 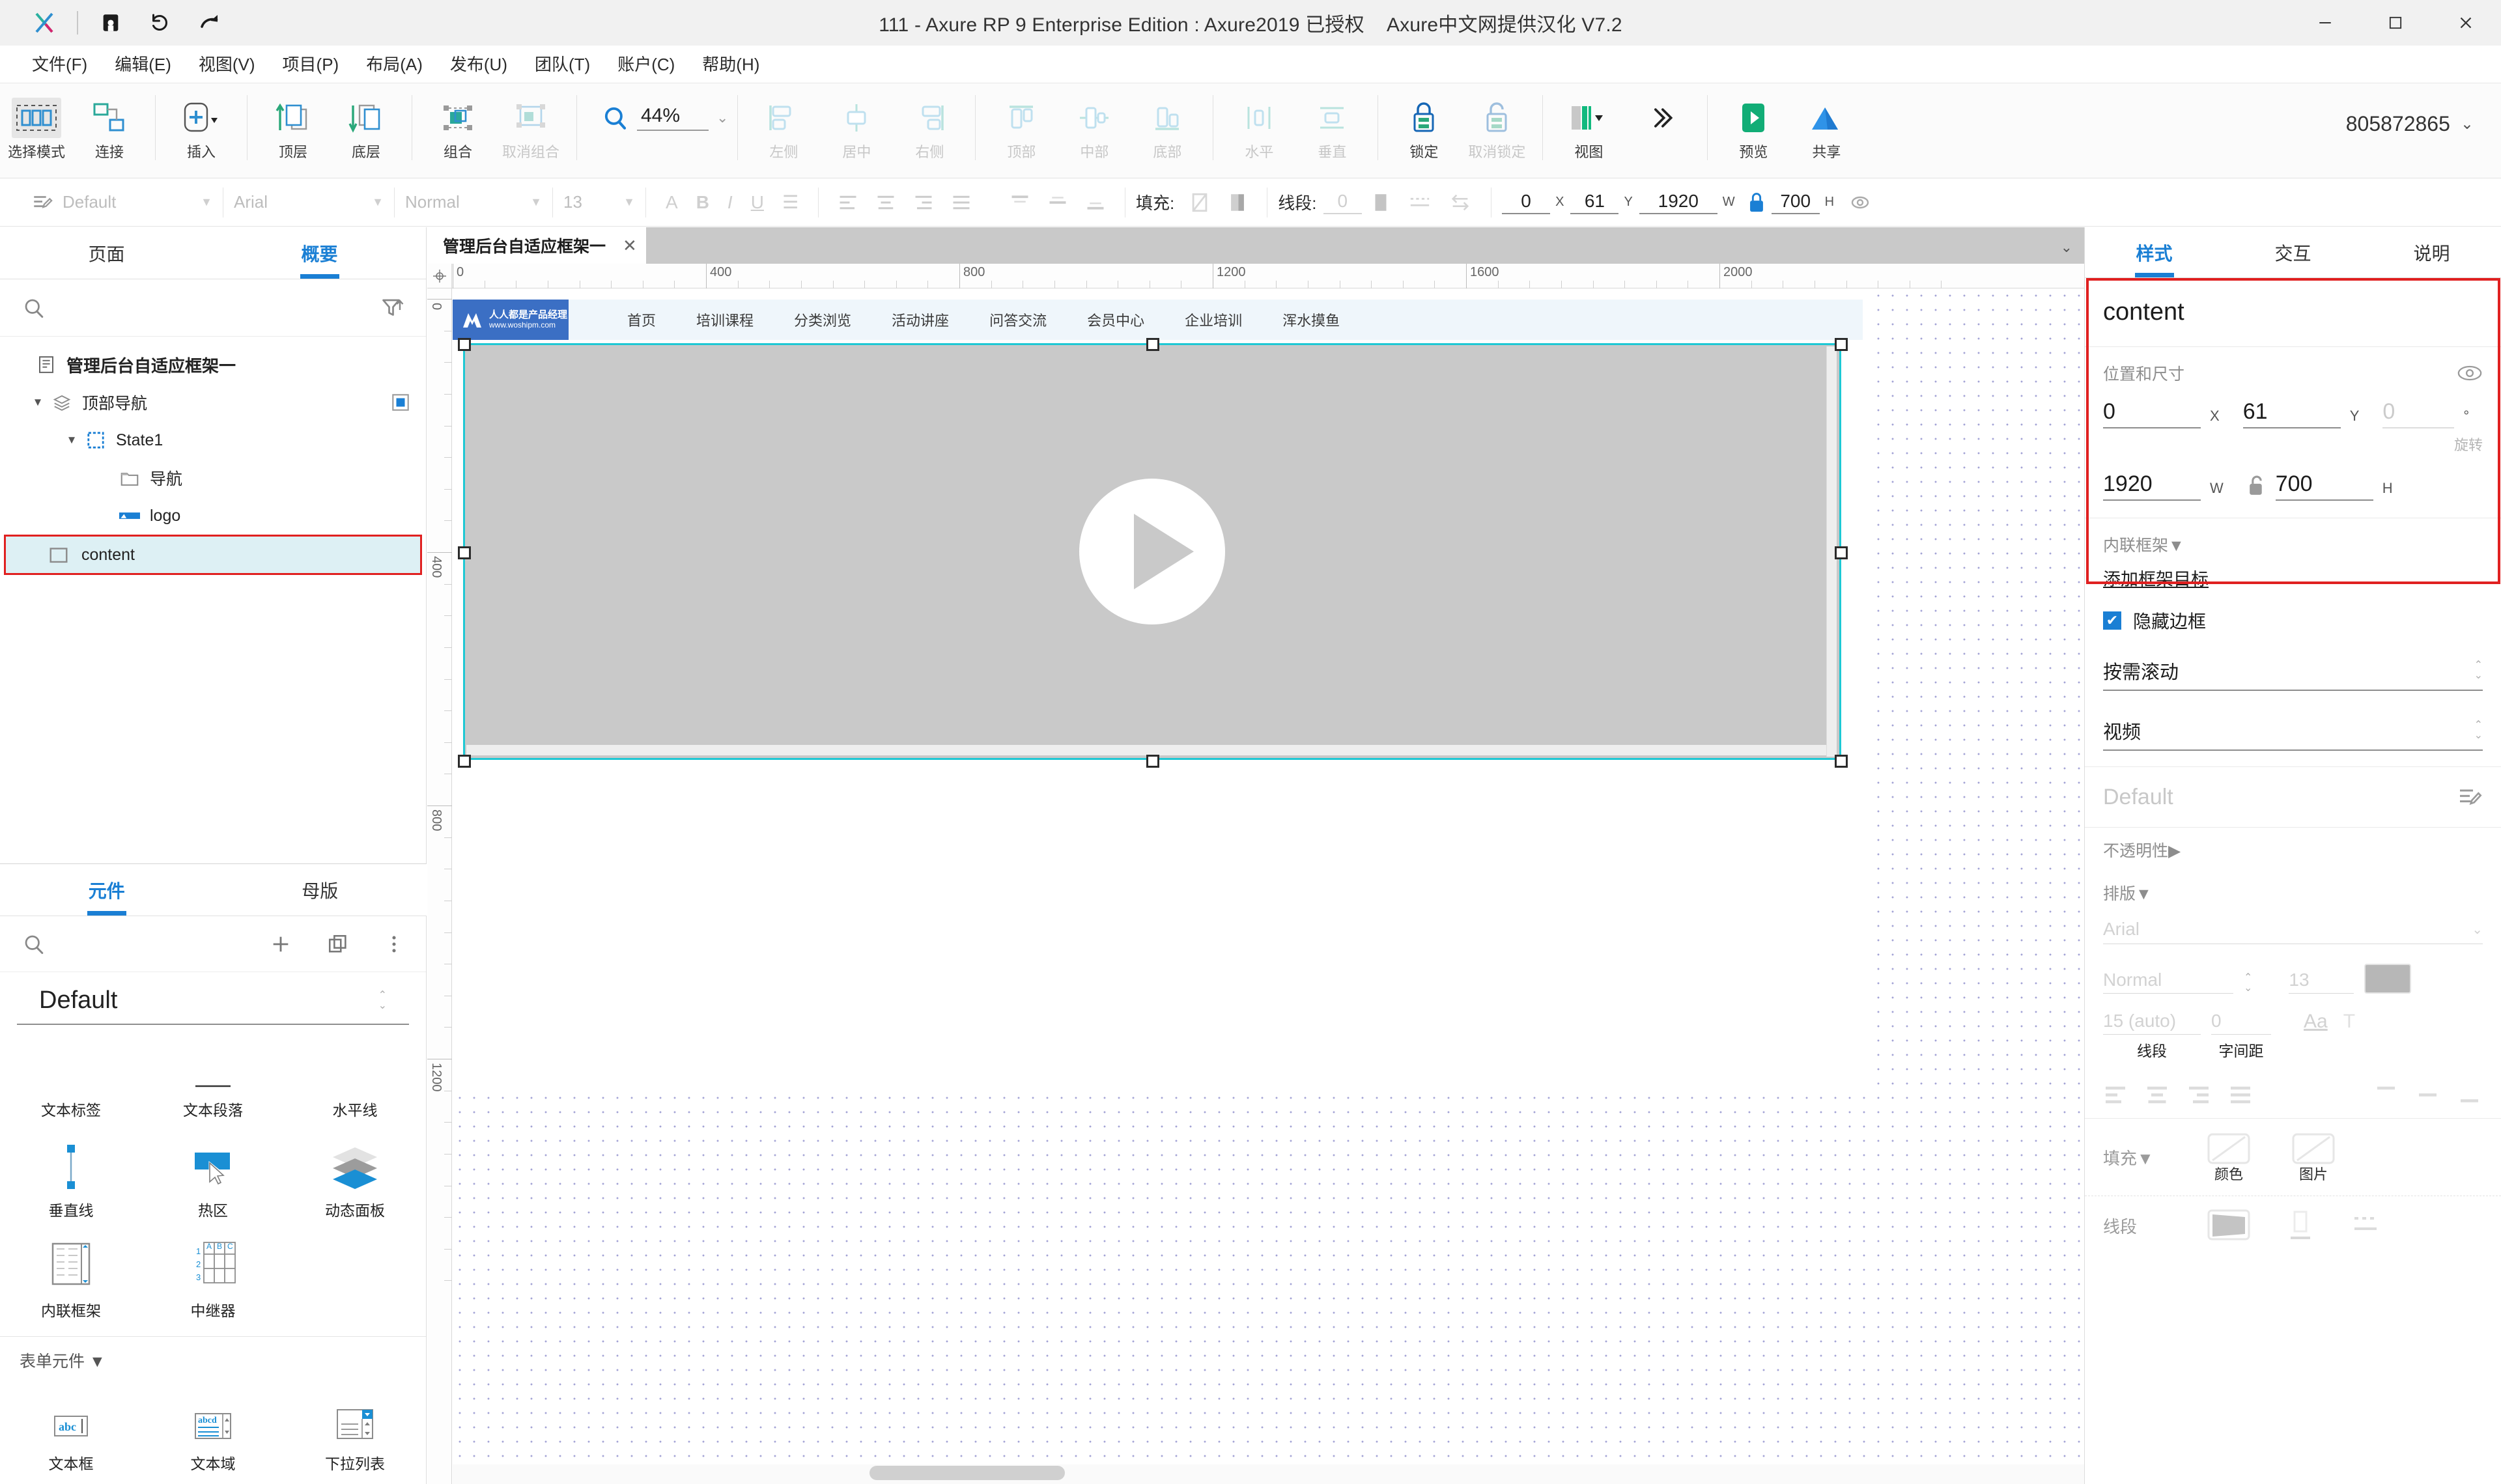 I want to click on close-button, so click(x=2466, y=23).